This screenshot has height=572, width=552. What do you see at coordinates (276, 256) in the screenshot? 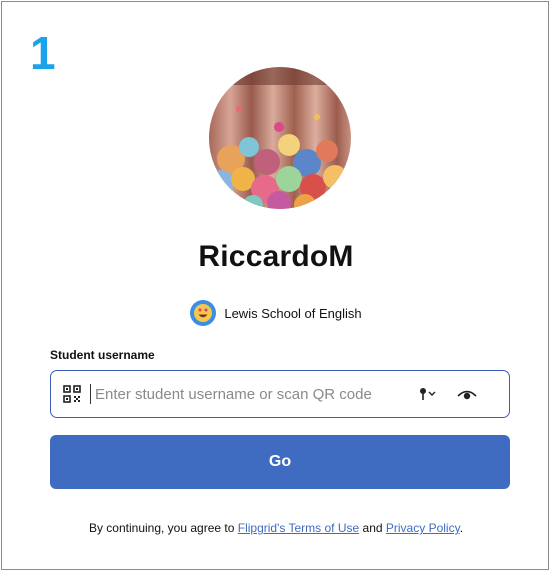
I see `username-heading: RiccardoM` at bounding box center [276, 256].